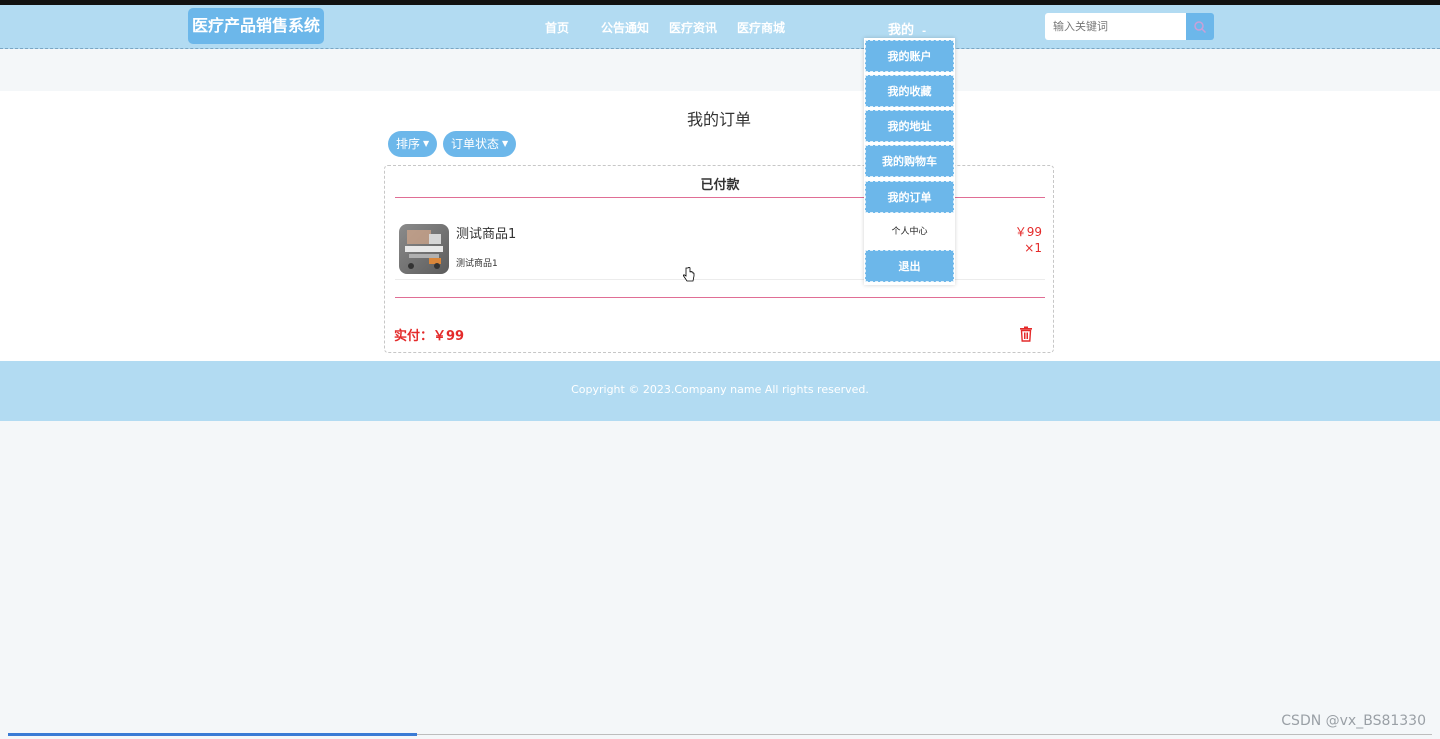 This screenshot has height=739, width=1440. Describe the element at coordinates (720, 70) in the screenshot. I see `sub-header-strip` at that location.